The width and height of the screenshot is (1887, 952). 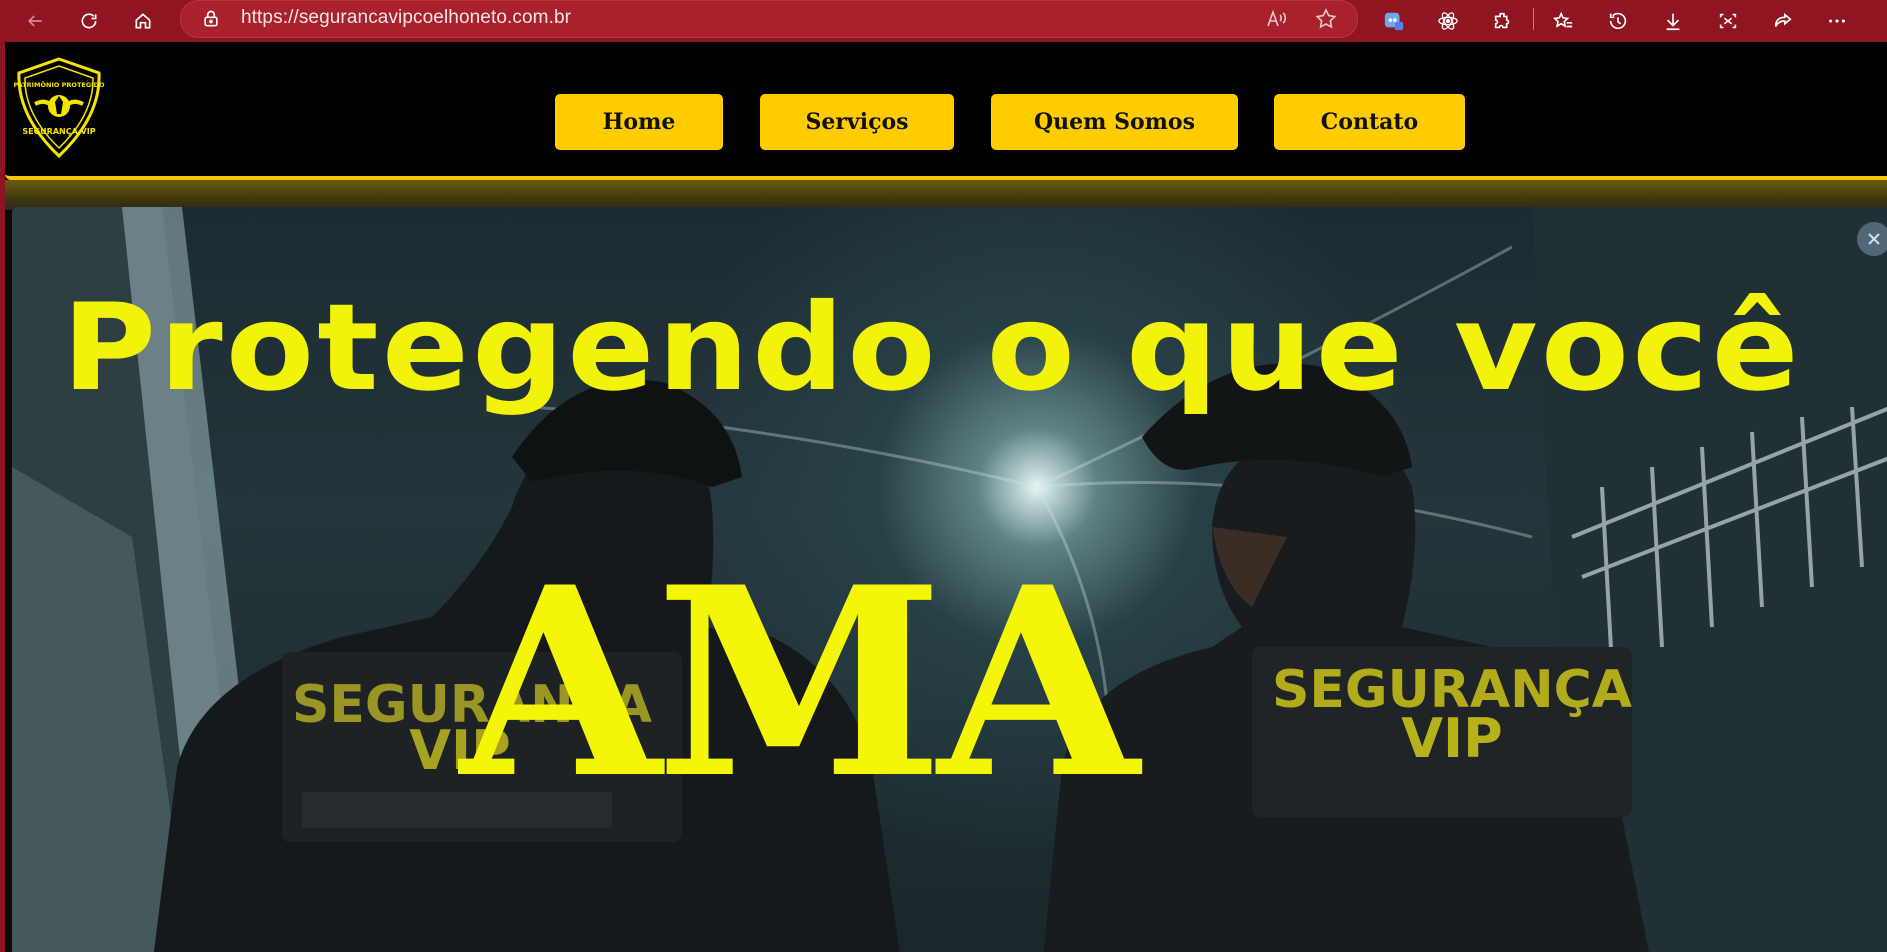 I want to click on react-devtools-button, so click(x=1448, y=21).